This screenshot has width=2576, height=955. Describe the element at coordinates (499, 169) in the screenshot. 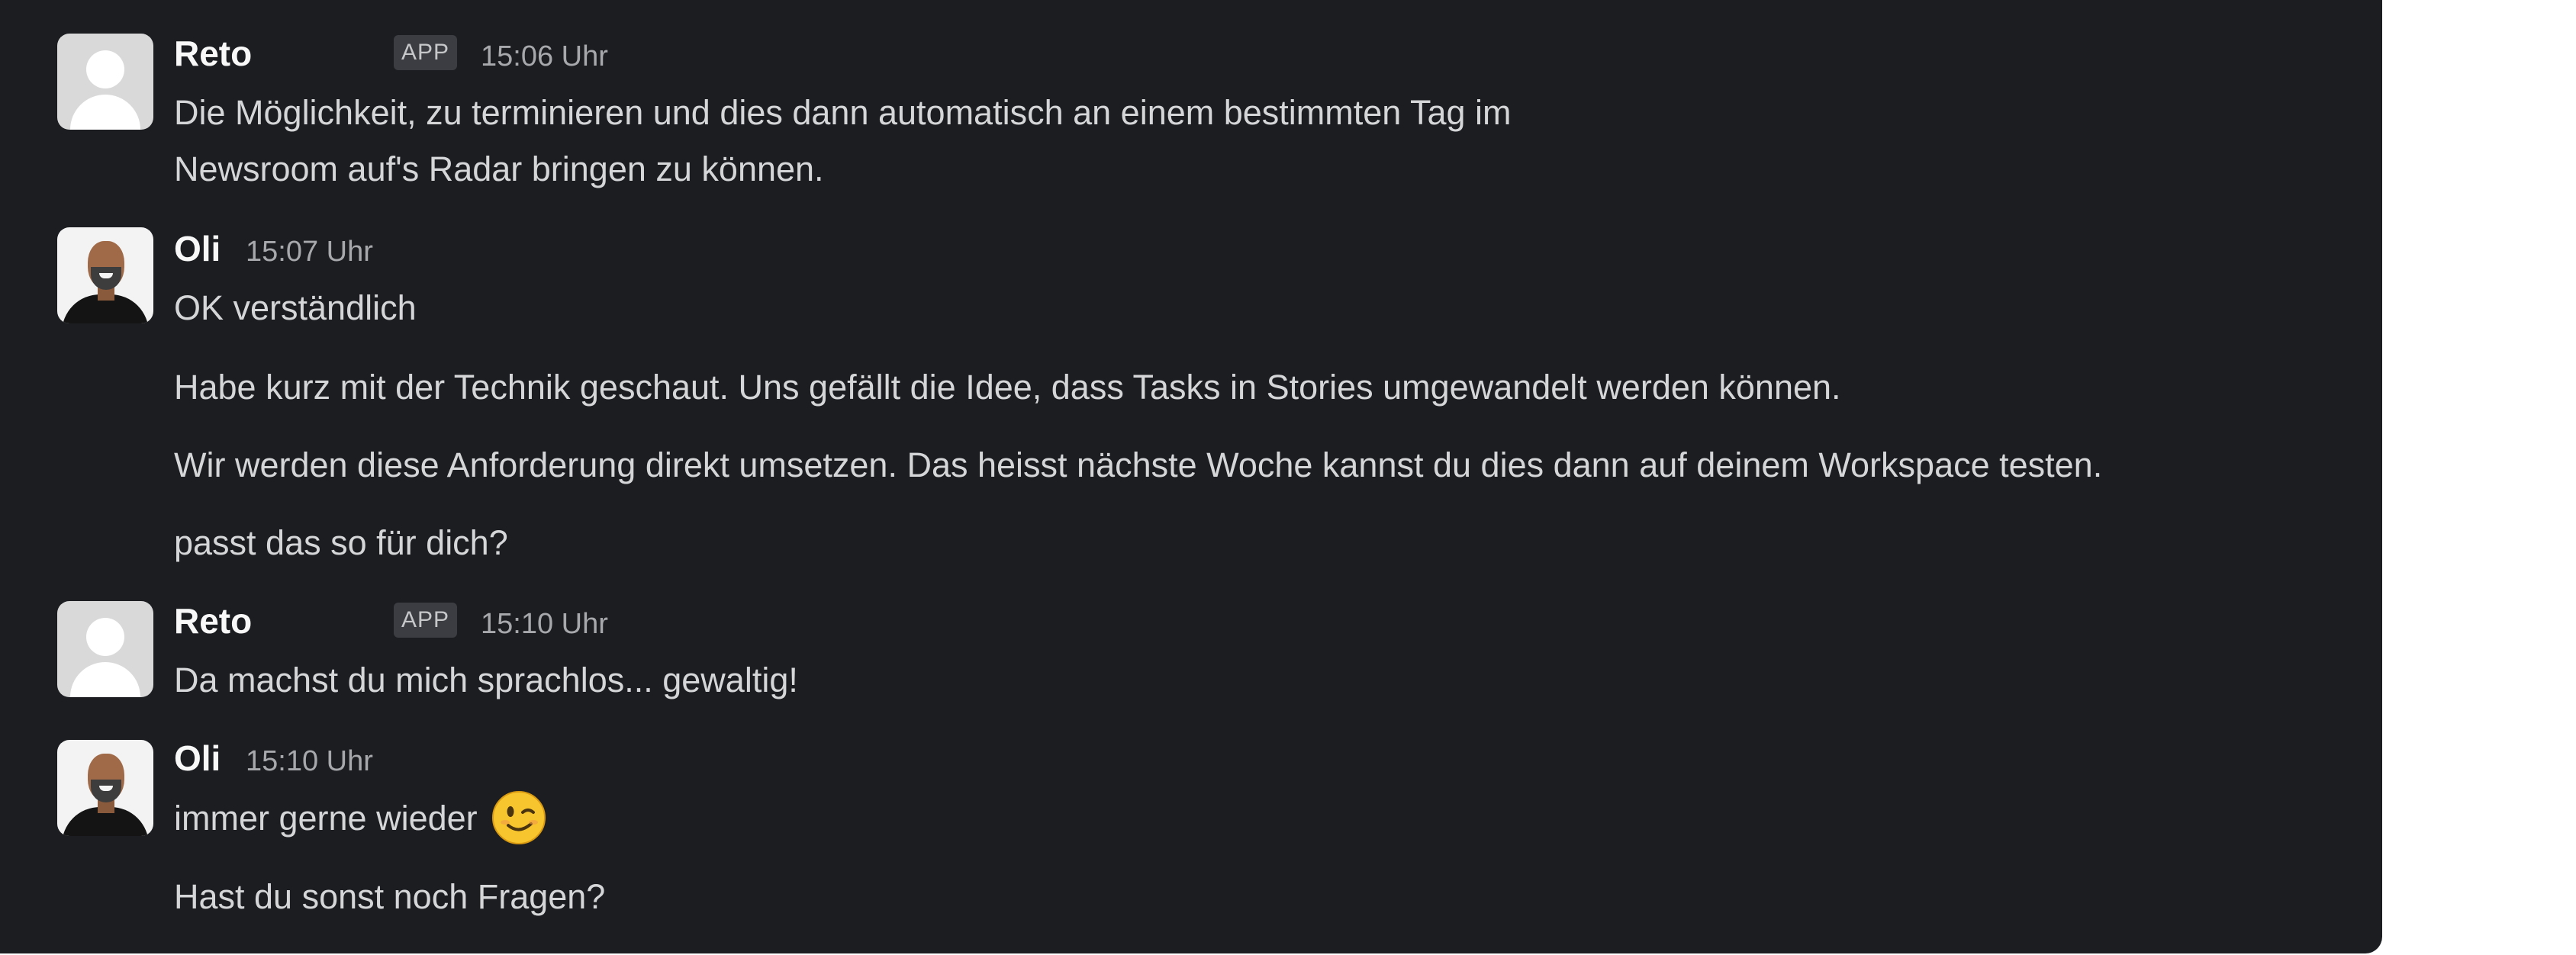

I see `message-text: Newsroom auf's Radar bringen zu können.` at that location.